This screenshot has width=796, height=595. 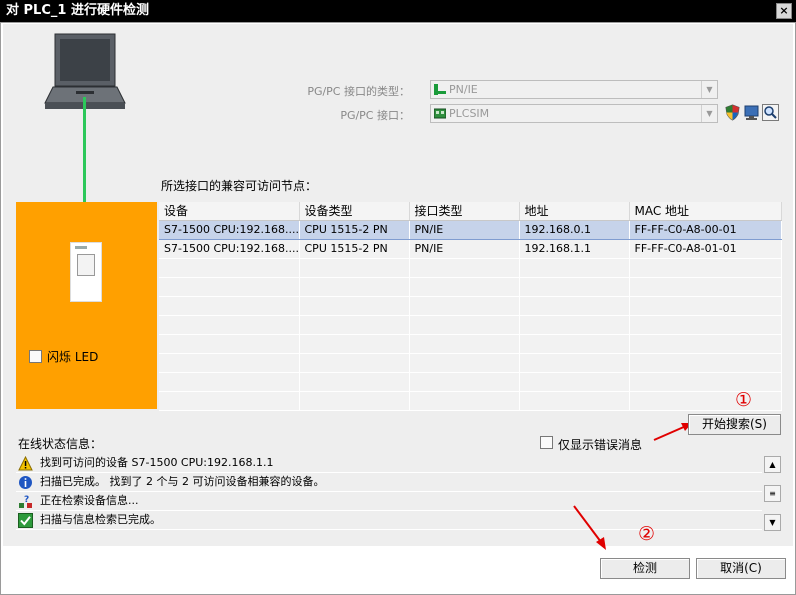 What do you see at coordinates (73, 357) in the screenshot?
I see `flash-led-label: 闪烁 LED` at bounding box center [73, 357].